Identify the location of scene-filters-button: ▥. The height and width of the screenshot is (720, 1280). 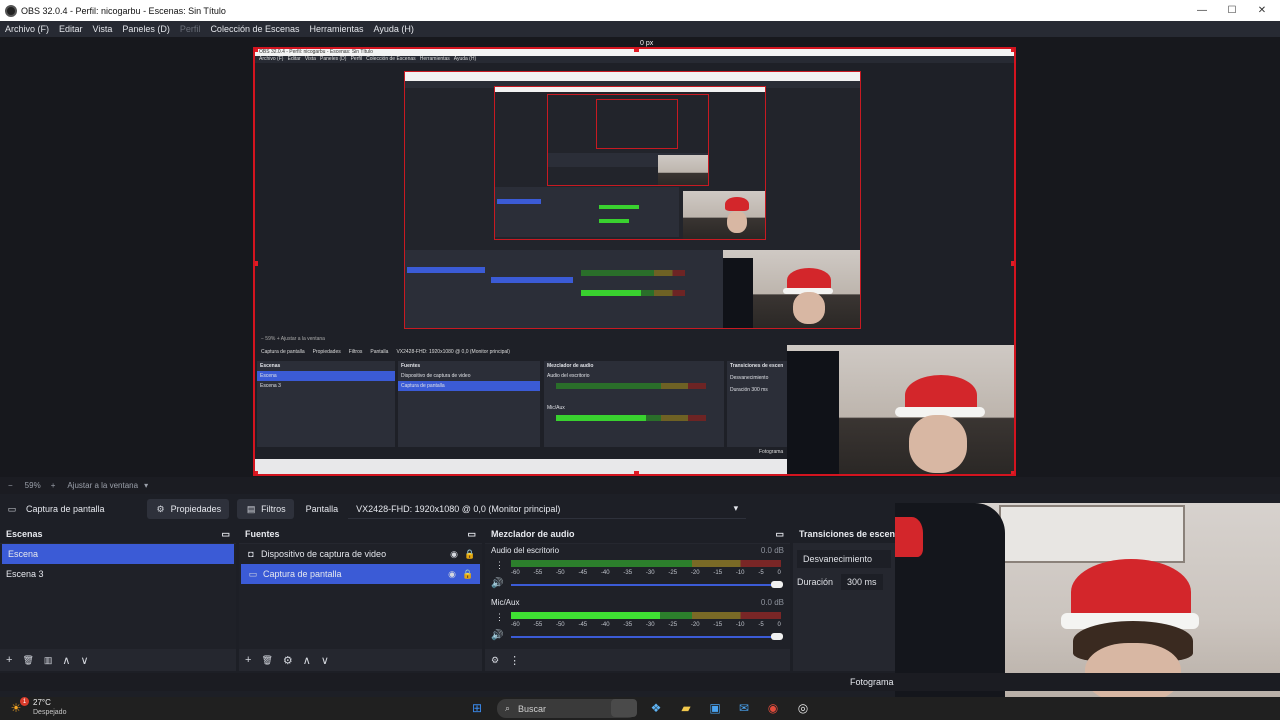
(48, 660).